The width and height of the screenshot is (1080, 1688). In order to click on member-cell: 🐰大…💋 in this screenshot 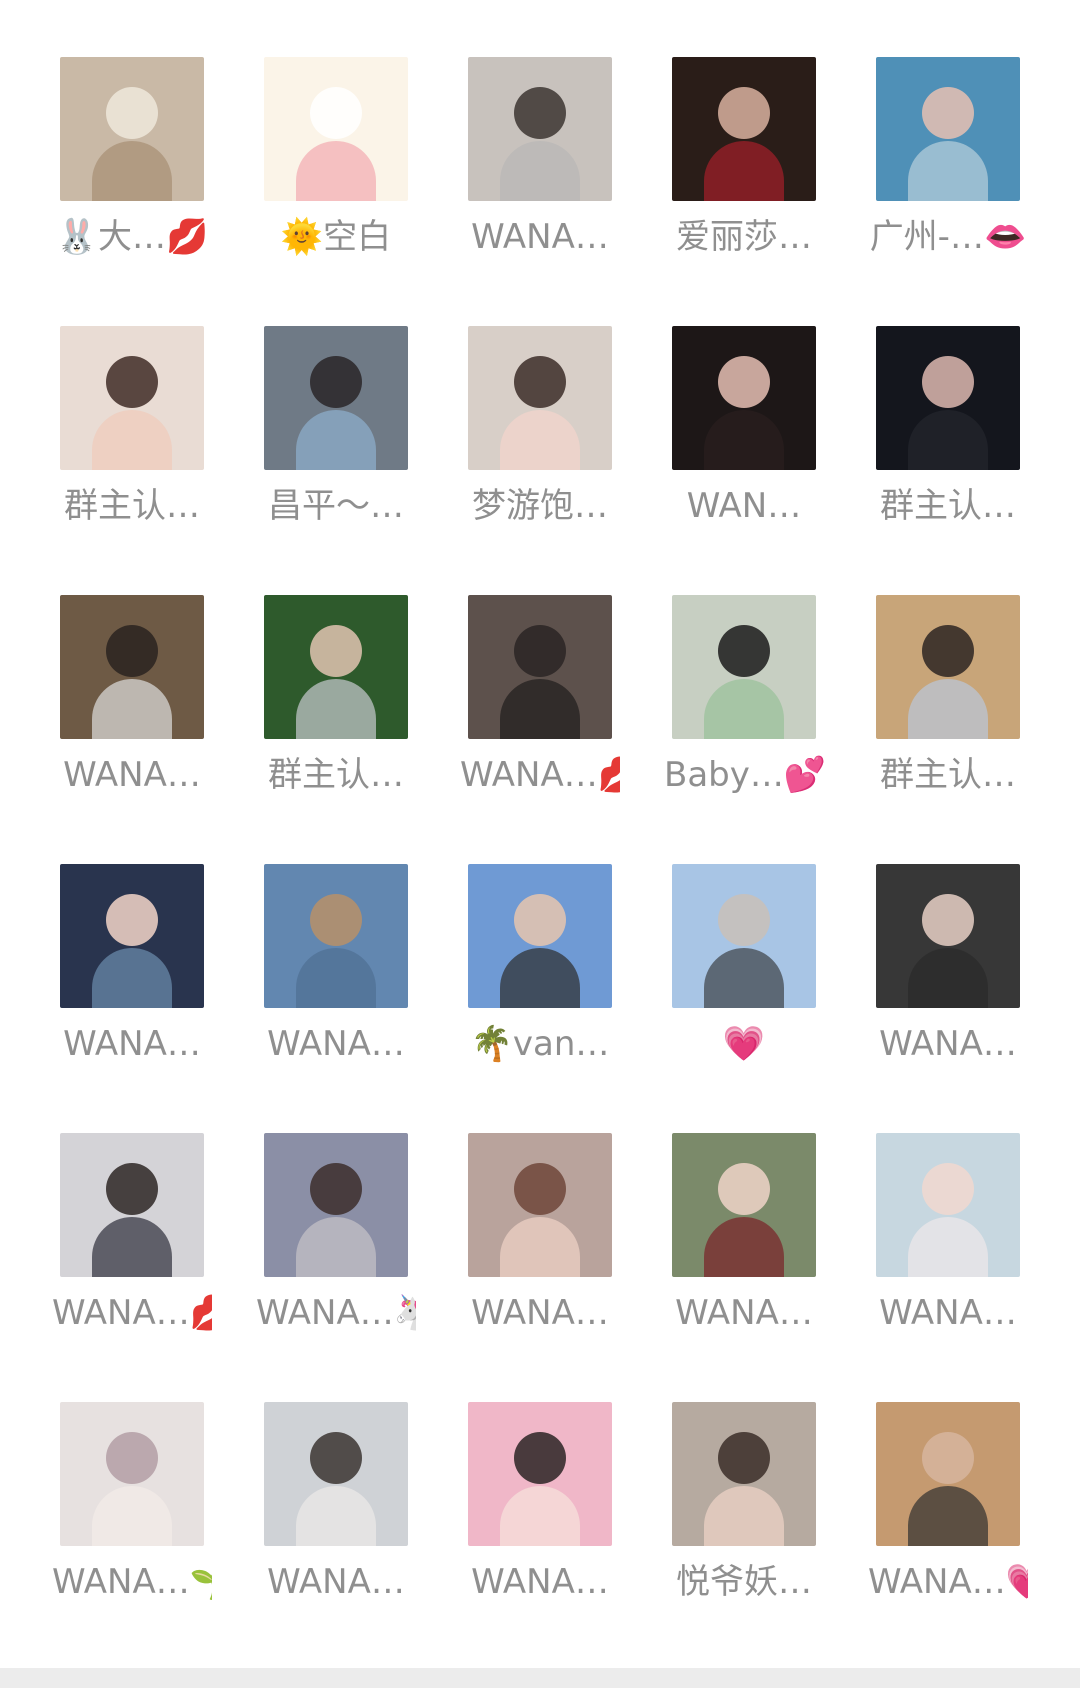, I will do `click(132, 162)`.